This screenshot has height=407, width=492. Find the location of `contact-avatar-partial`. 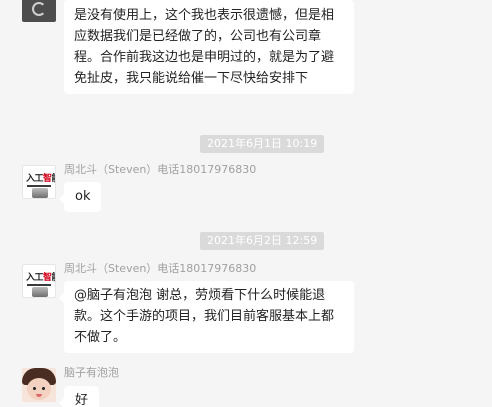

contact-avatar-partial is located at coordinates (39, 11).